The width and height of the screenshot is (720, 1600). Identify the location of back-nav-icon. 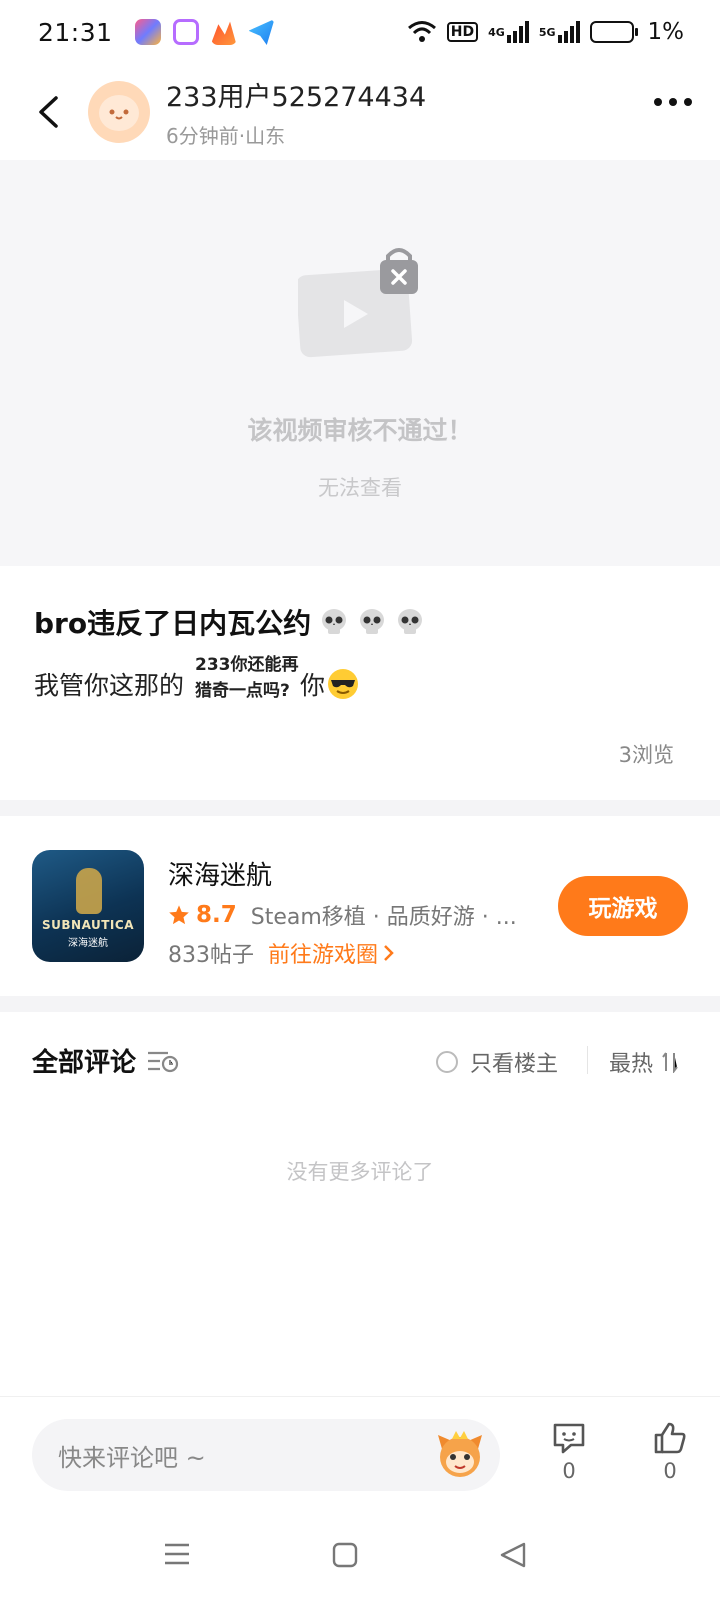
(513, 1555).